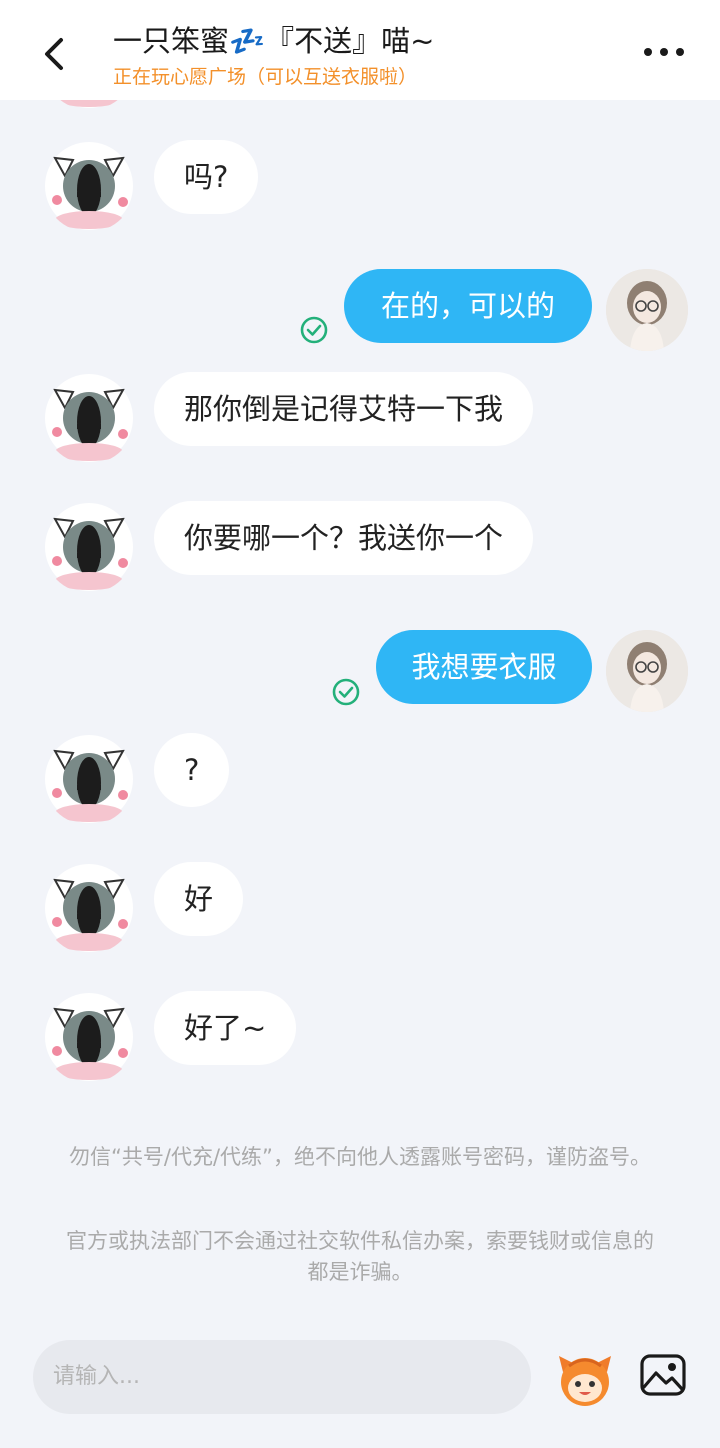 Image resolution: width=720 pixels, height=1448 pixels. I want to click on incoming-message: 好, so click(199, 899).